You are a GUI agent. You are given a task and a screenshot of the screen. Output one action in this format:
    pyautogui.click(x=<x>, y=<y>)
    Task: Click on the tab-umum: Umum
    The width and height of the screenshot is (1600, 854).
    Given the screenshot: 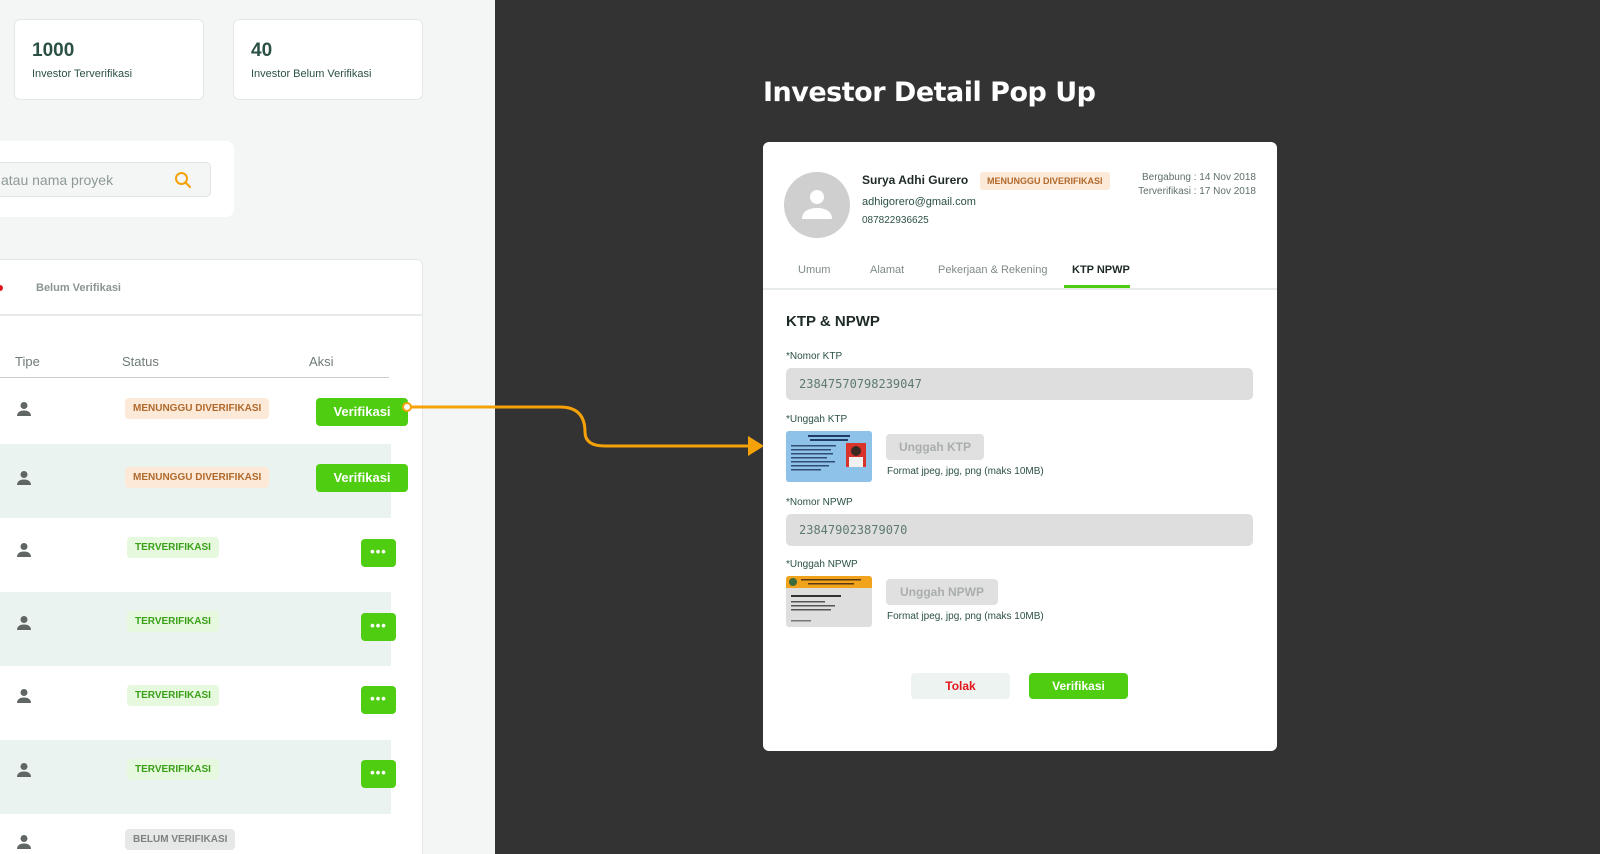 What is the action you would take?
    pyautogui.click(x=814, y=270)
    